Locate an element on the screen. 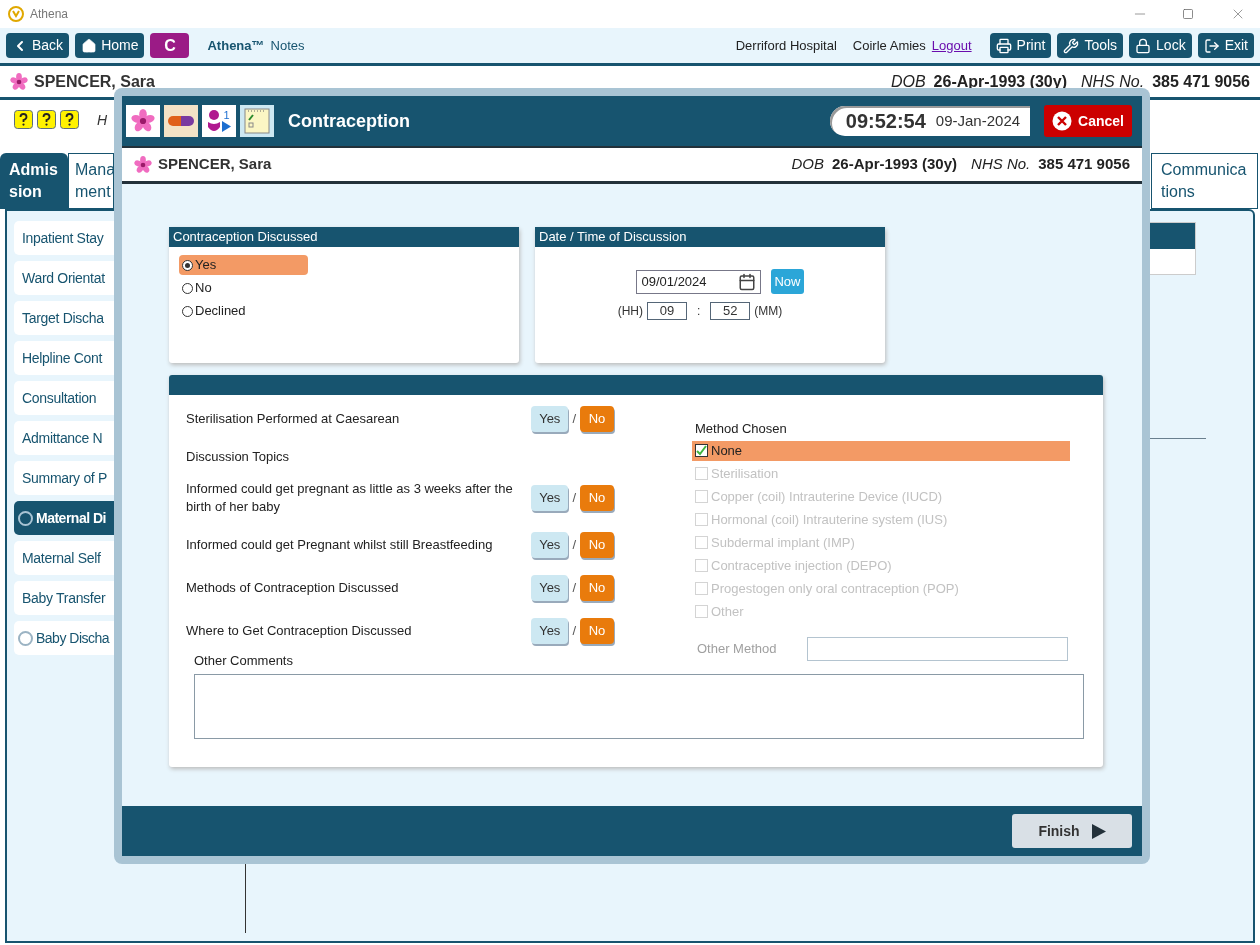 The width and height of the screenshot is (1260, 945). person-icon is located at coordinates (214, 121).